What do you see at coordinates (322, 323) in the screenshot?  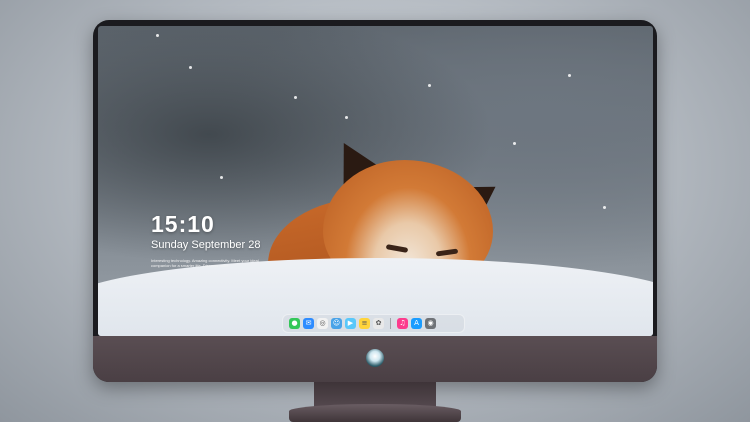 I see `compass-icon: ◎` at bounding box center [322, 323].